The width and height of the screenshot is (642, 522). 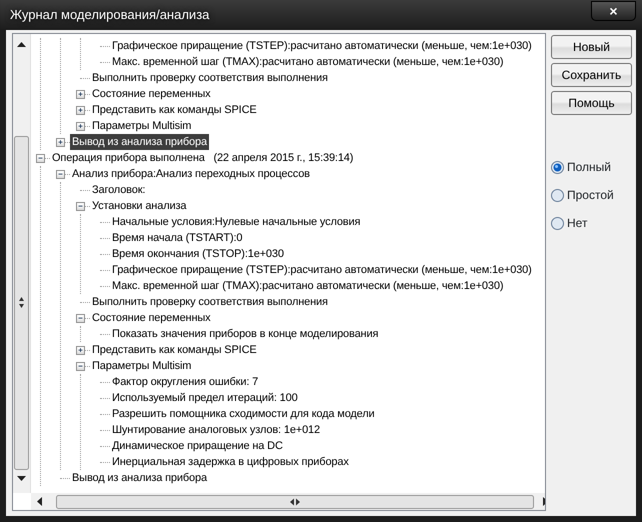 I want to click on horizontal-scrollbar, so click(x=288, y=501).